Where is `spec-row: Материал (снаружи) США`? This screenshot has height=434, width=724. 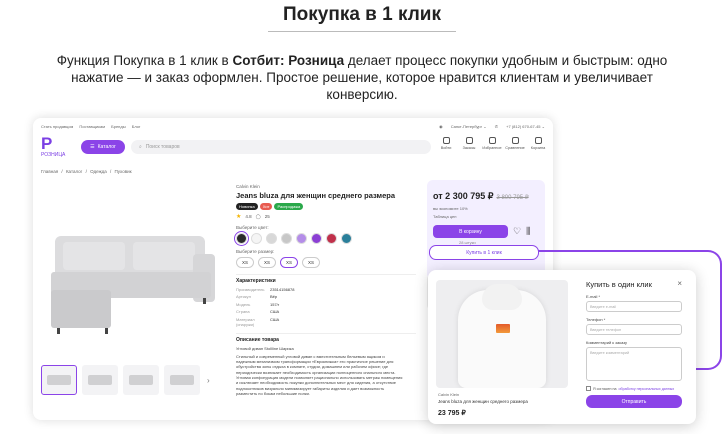
spec-row: Материал (снаружи) США is located at coordinates (326, 322).